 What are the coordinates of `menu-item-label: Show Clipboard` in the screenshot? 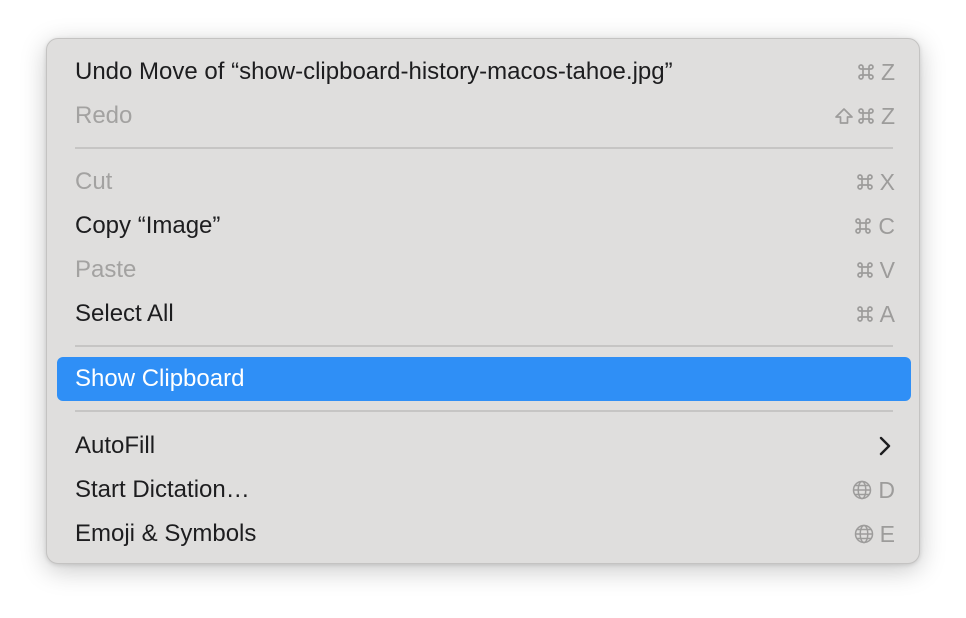 It's located at (160, 378).